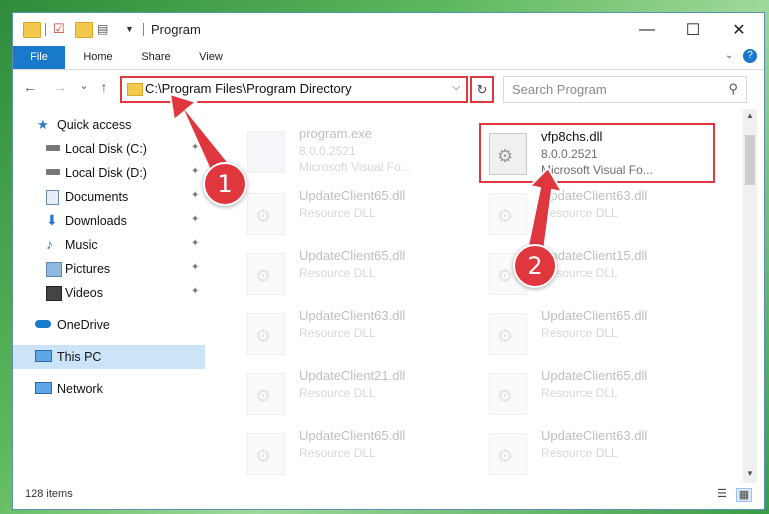 The image size is (769, 514). I want to click on step-1-badge: 1, so click(225, 184).